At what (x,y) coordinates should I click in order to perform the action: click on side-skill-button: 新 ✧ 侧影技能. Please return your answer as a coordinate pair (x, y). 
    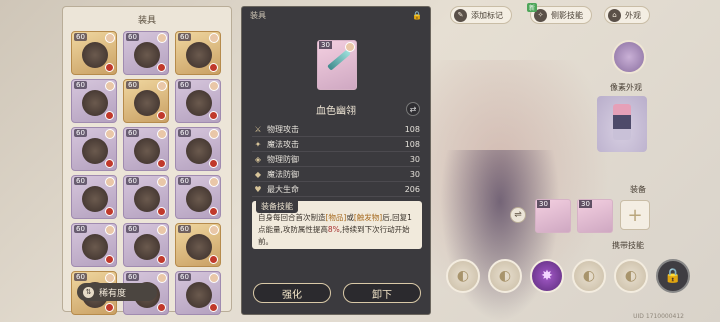
    Looking at the image, I should click on (559, 13).